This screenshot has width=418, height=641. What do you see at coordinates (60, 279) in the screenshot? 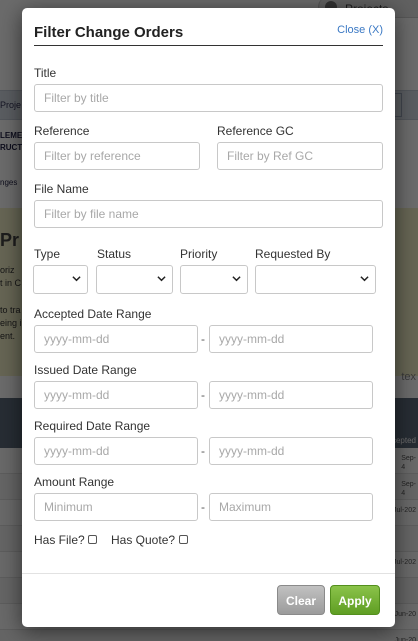
I see `type-select` at bounding box center [60, 279].